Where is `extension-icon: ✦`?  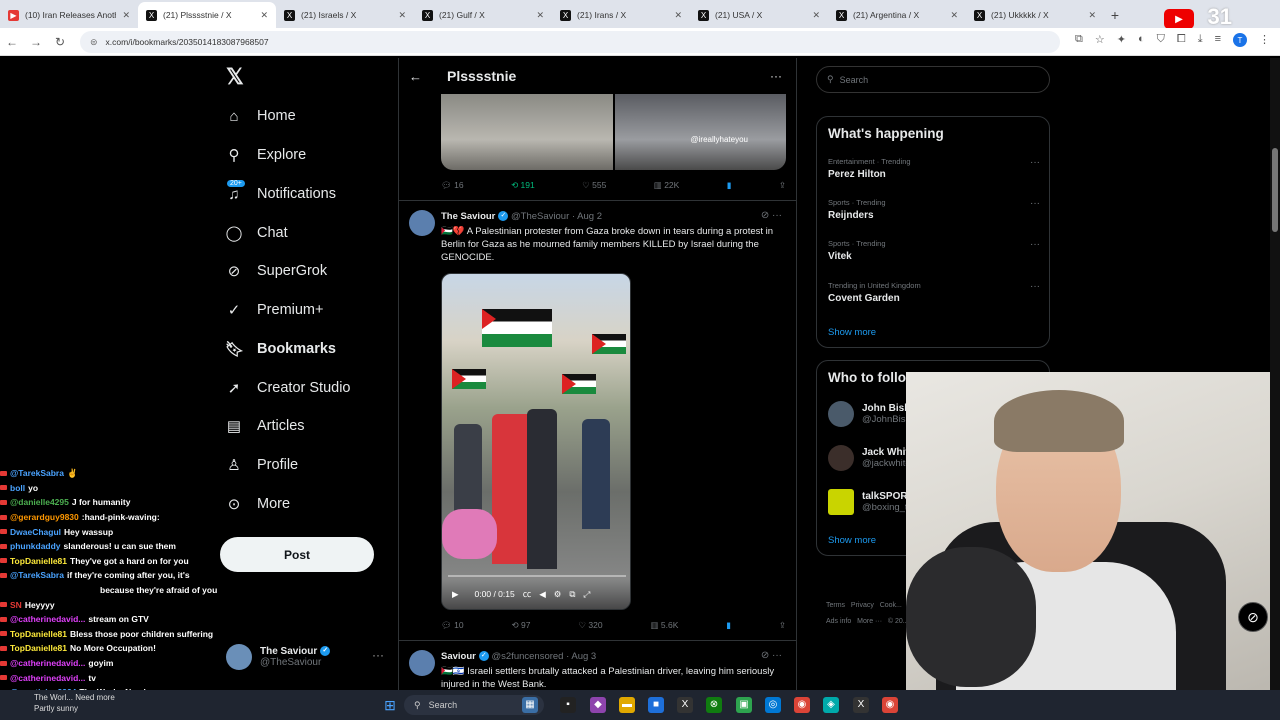 extension-icon: ✦ is located at coordinates (1121, 40).